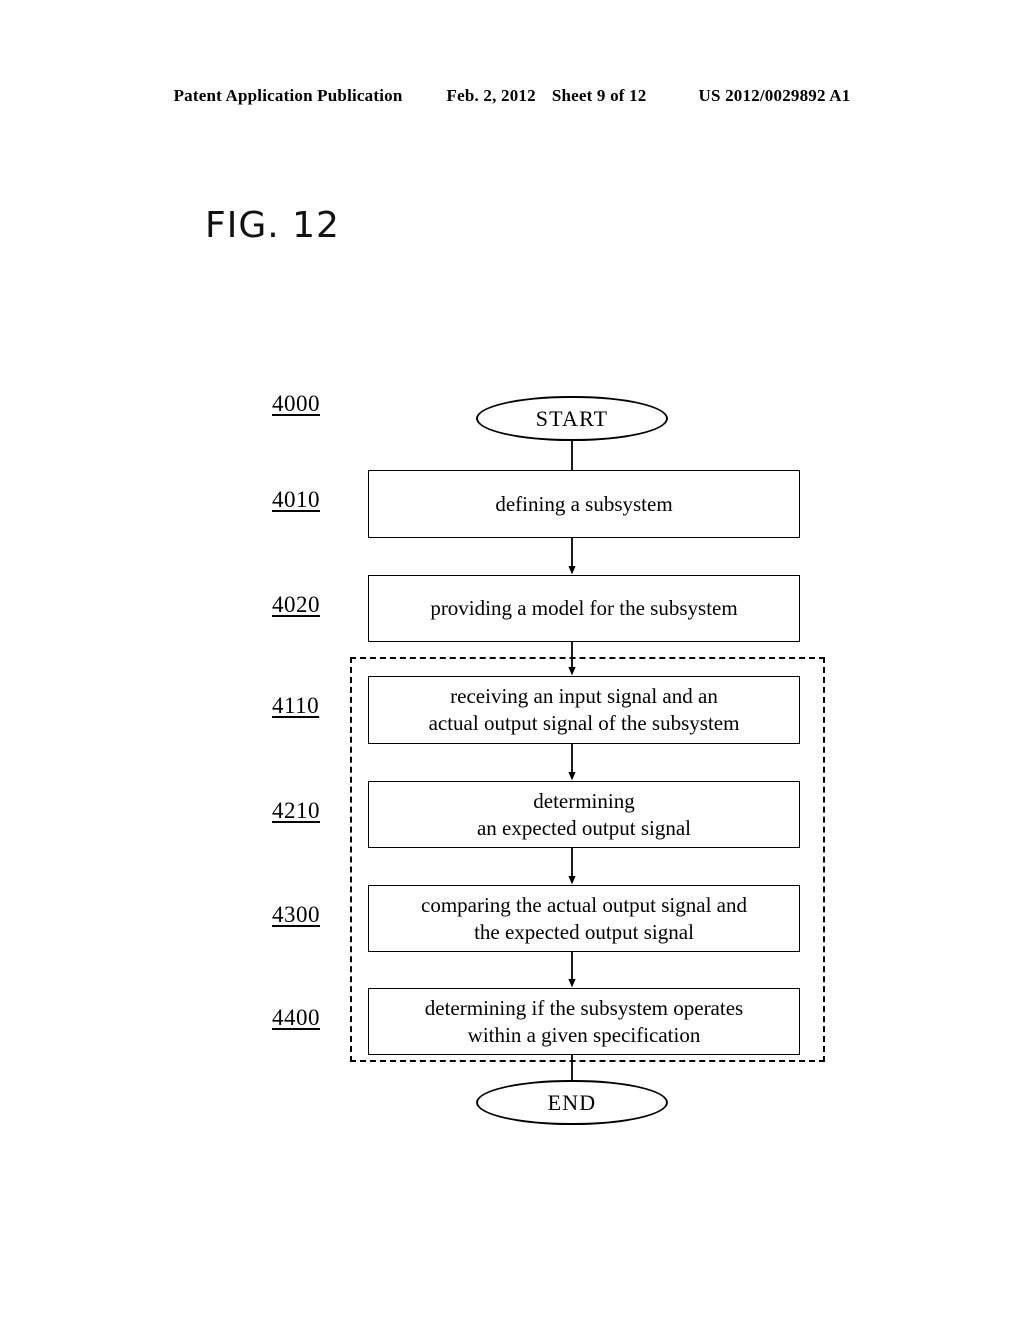 The height and width of the screenshot is (1320, 1024). Describe the element at coordinates (296, 604) in the screenshot. I see `reference-numeral-4020: 4020` at that location.